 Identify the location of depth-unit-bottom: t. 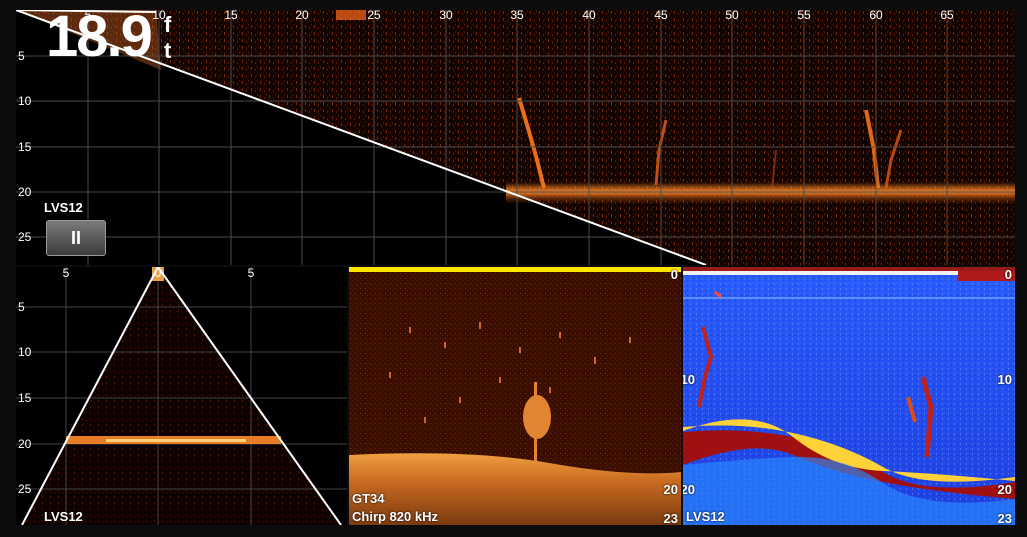
(168, 50).